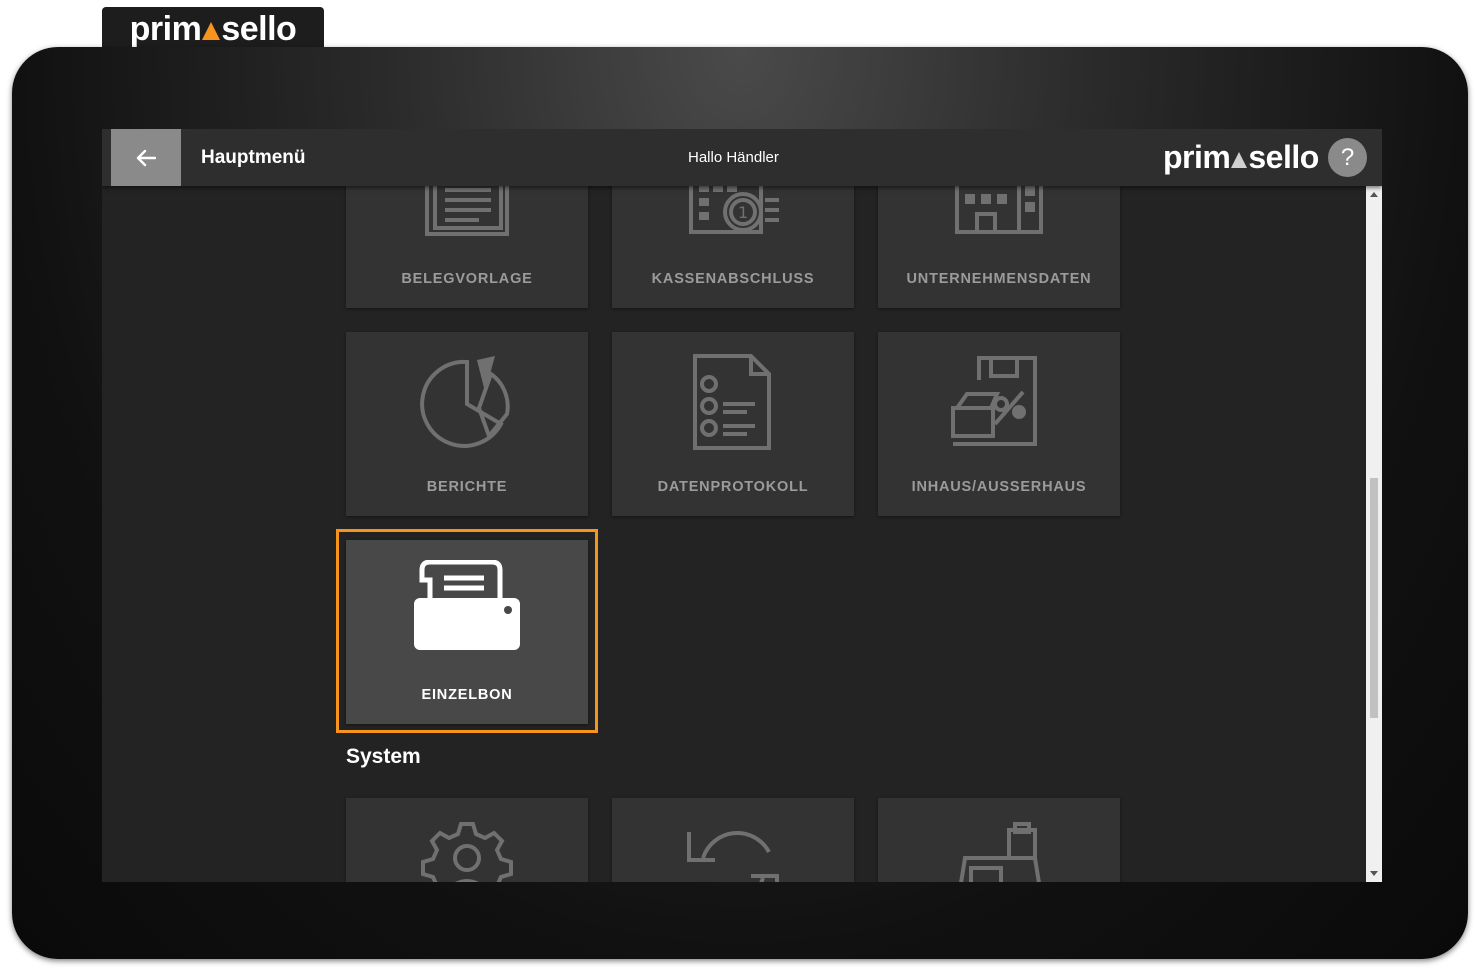  I want to click on logo-word-left: prim, so click(1197, 156).